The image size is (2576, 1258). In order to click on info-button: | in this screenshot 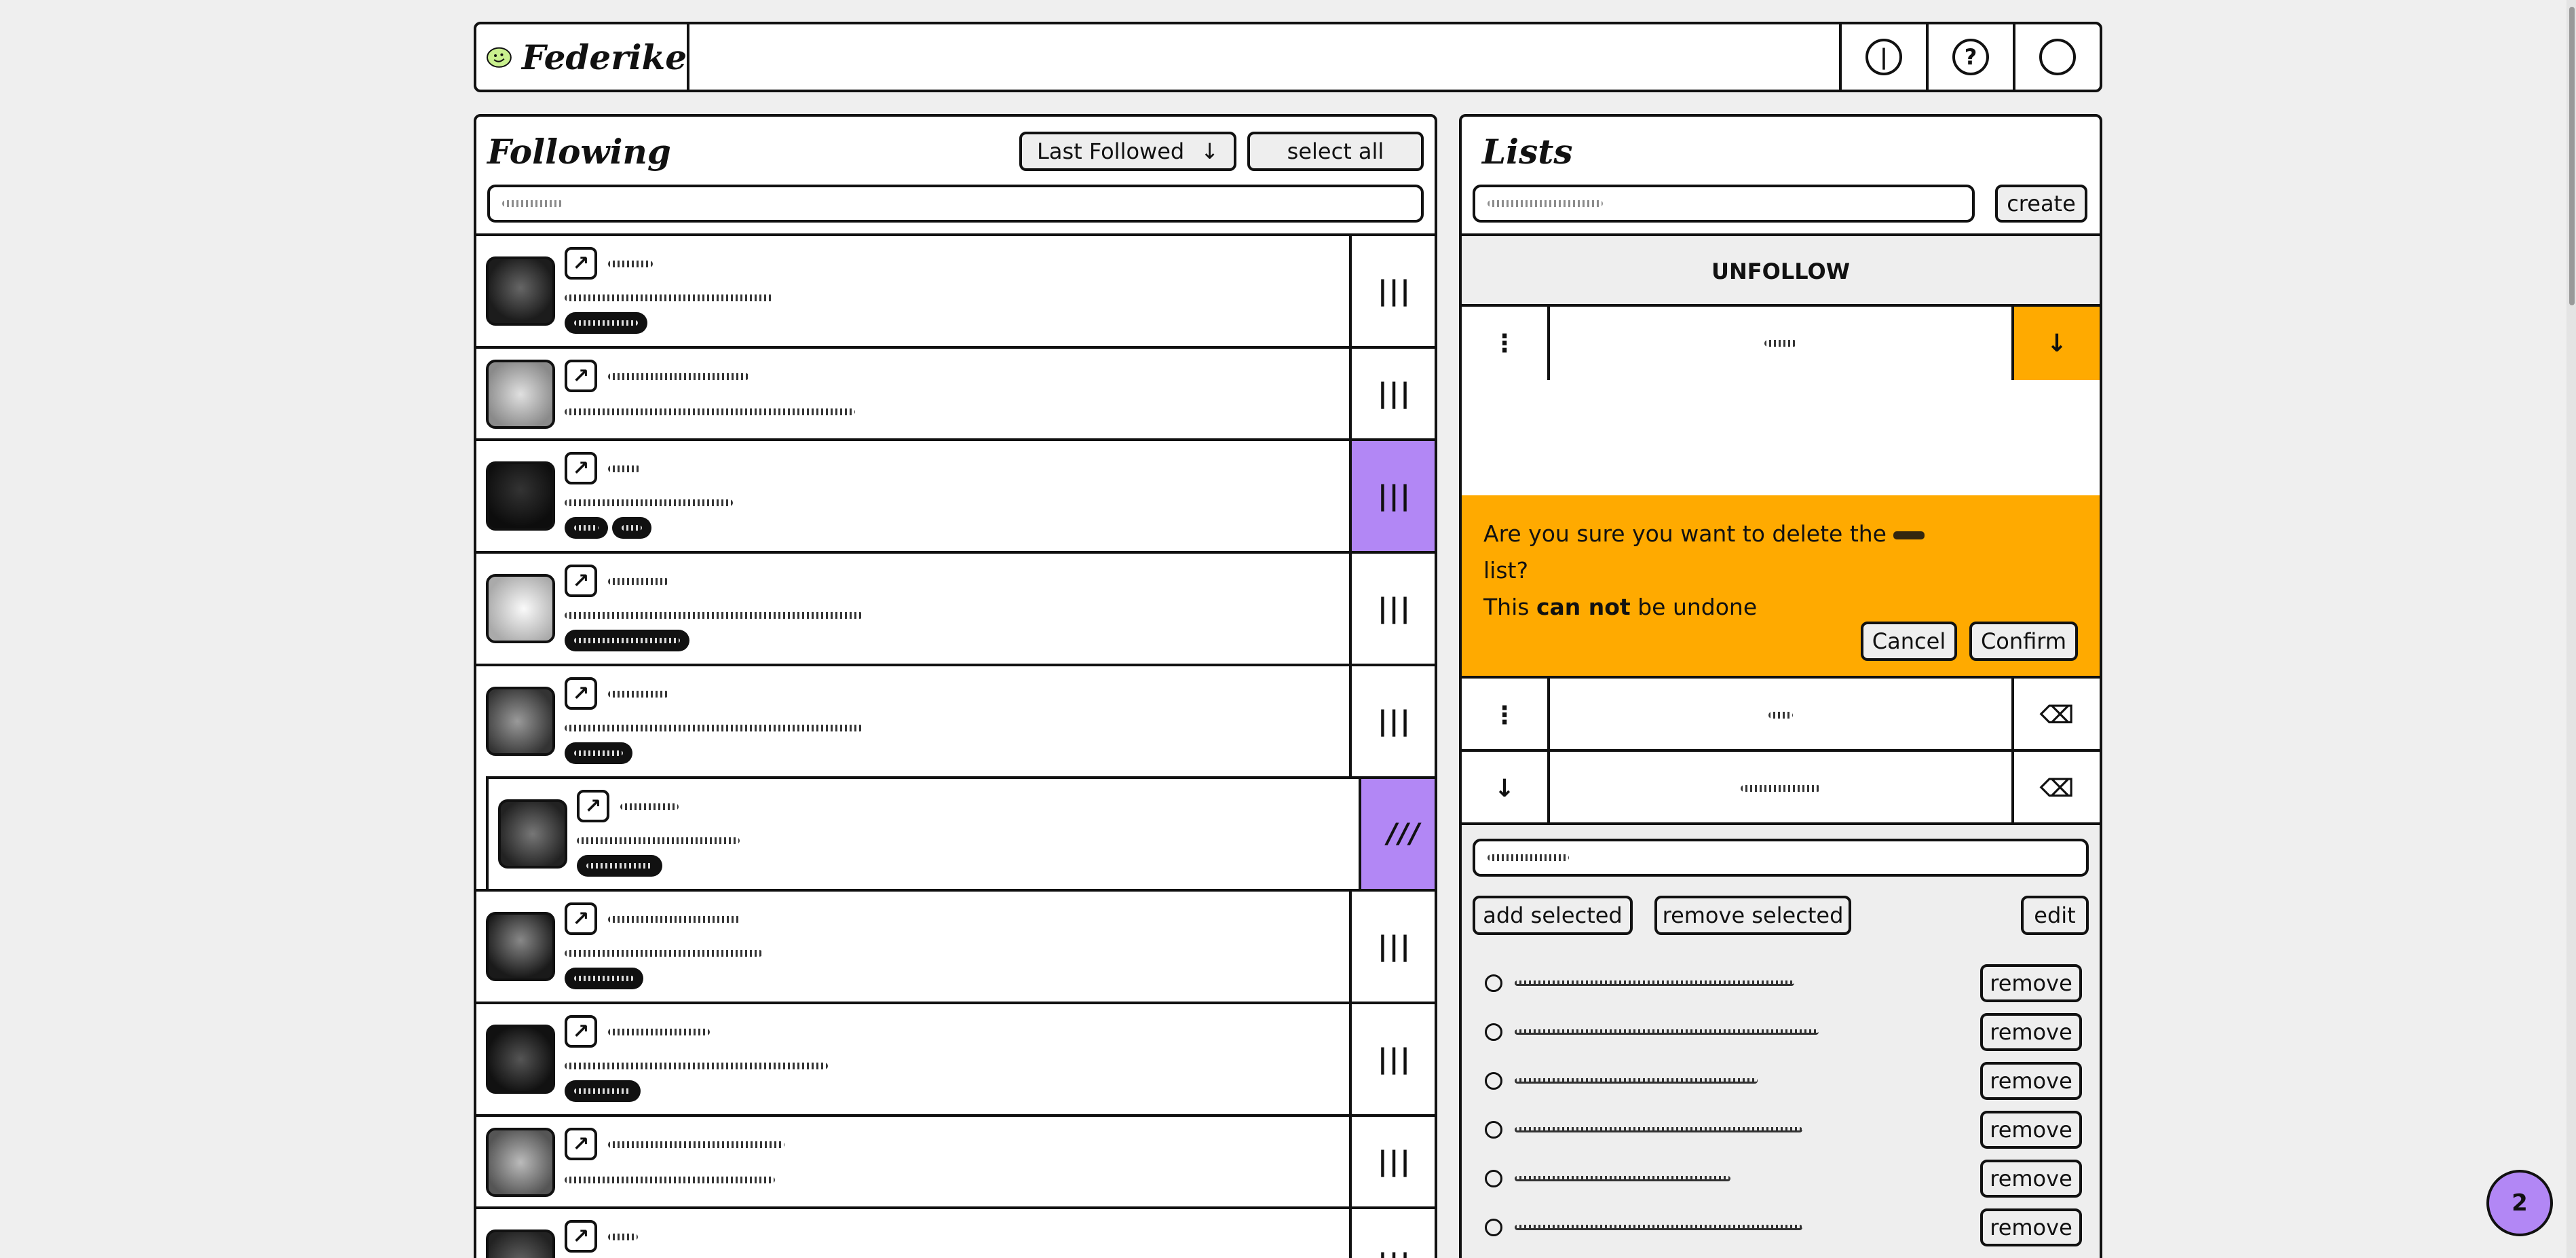, I will do `click(1882, 57)`.